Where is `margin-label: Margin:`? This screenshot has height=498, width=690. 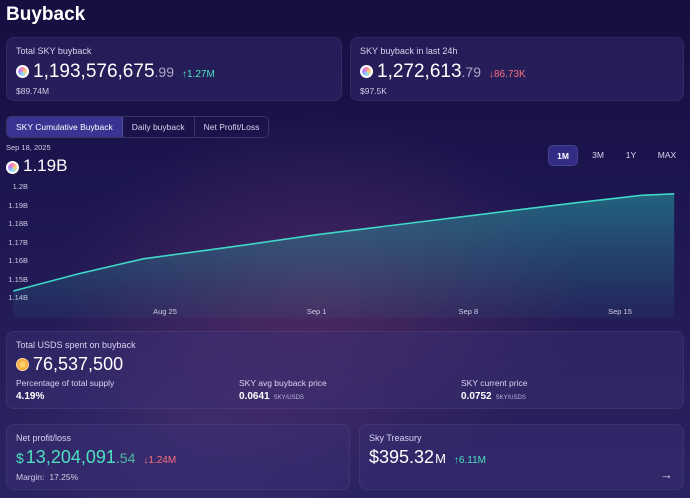
margin-label: Margin: is located at coordinates (30, 477).